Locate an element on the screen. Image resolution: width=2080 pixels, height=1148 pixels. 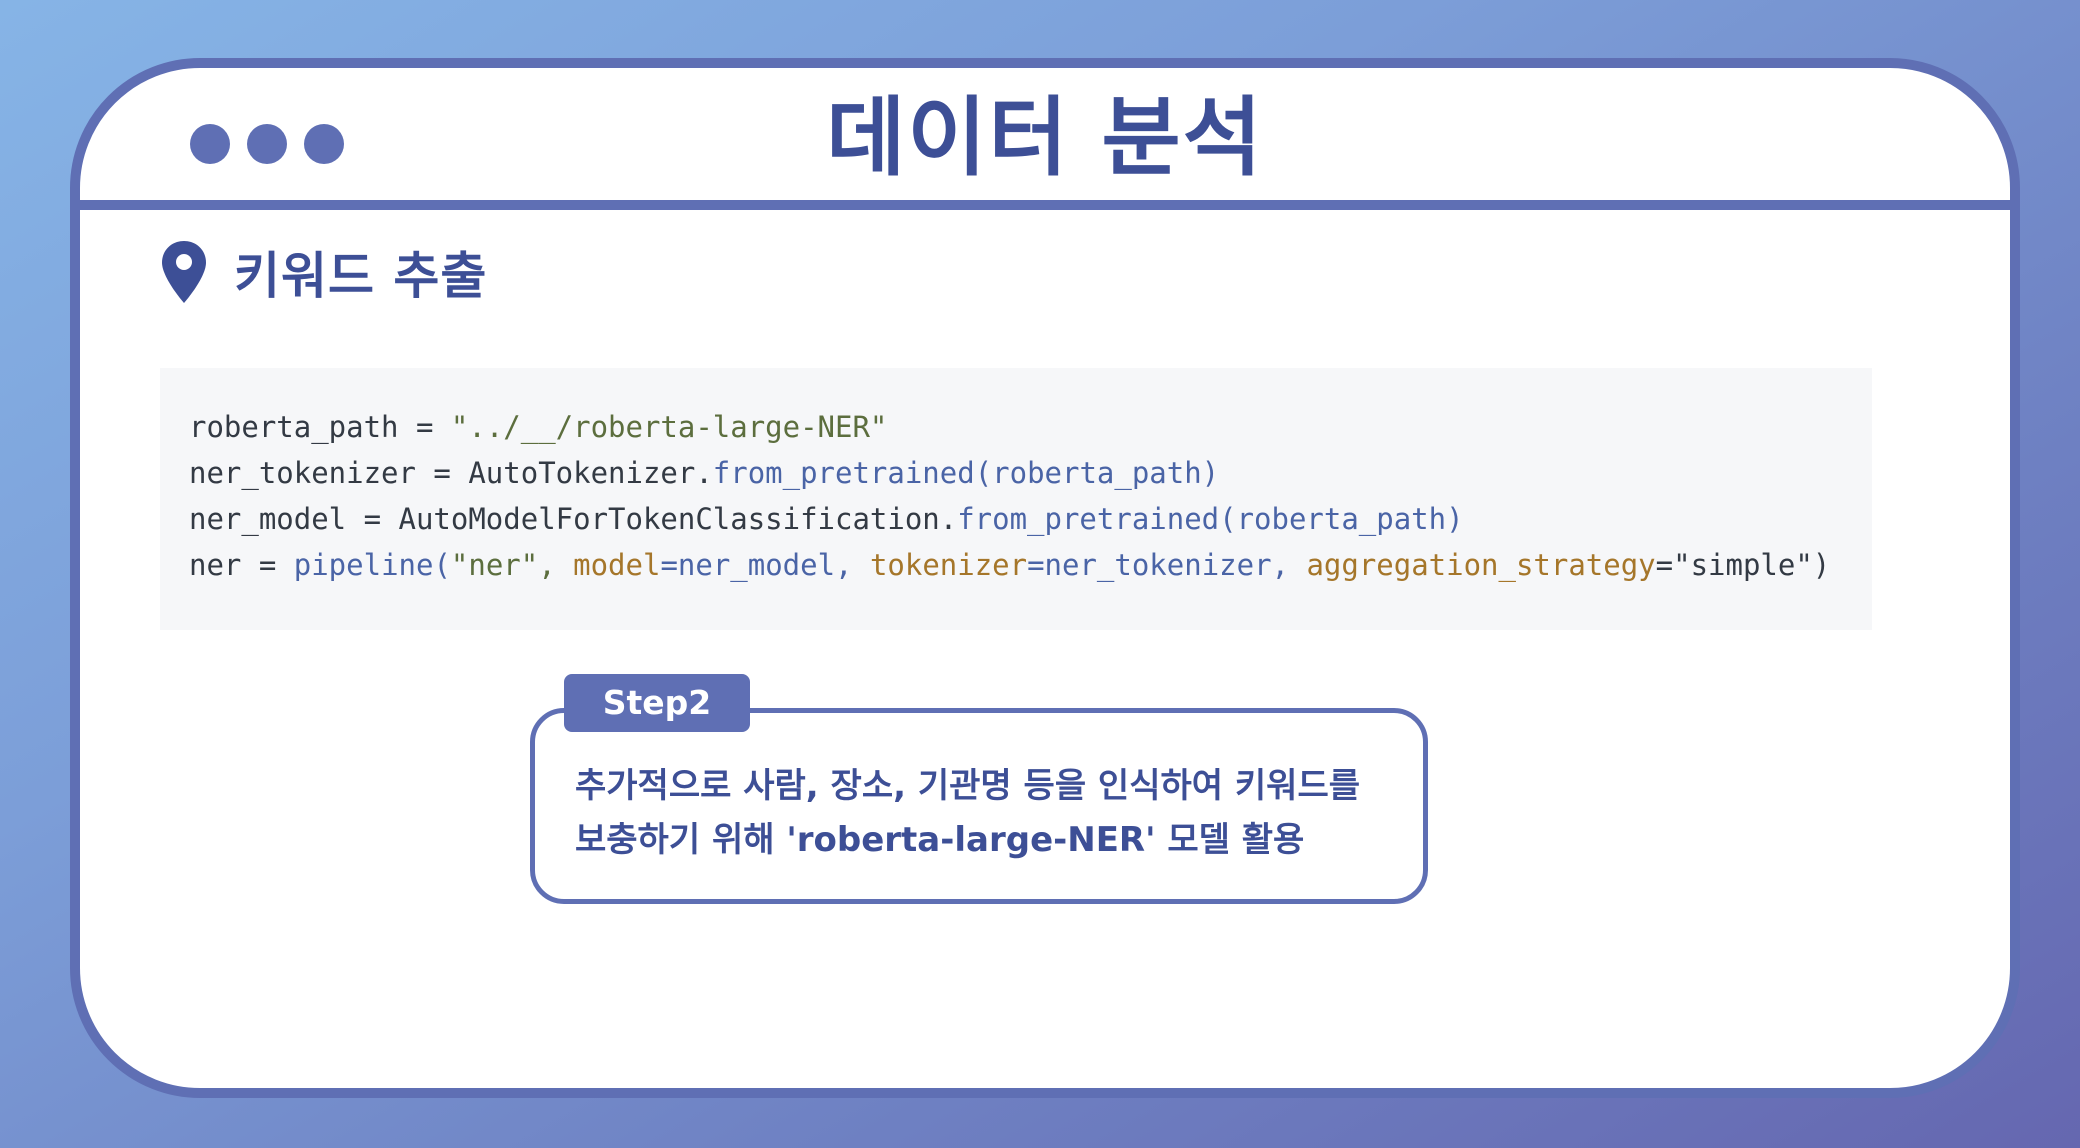
step-description-line: 추가적으로 사람, 장소, 기관명 등을 인식하여 키워드를 is located at coordinates (968, 786).